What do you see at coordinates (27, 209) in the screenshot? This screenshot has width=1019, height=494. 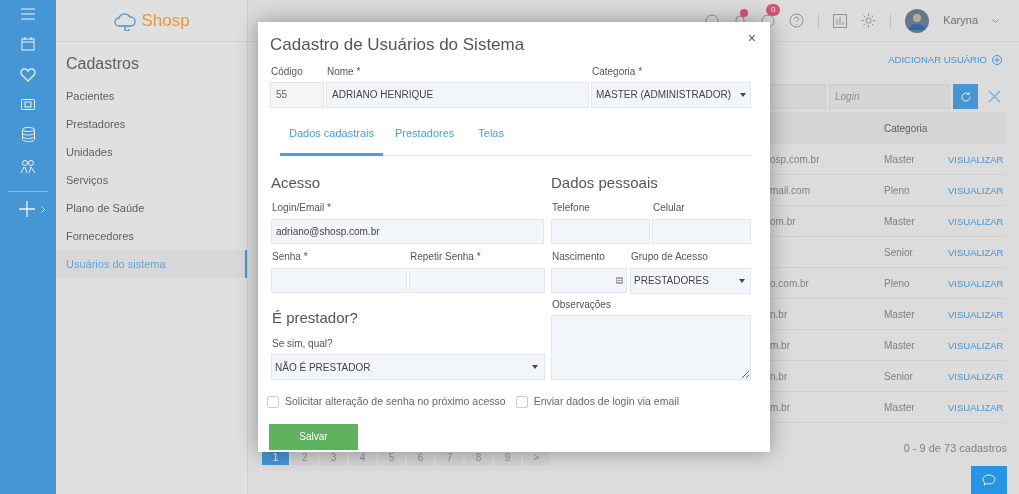 I see `plus-icon` at bounding box center [27, 209].